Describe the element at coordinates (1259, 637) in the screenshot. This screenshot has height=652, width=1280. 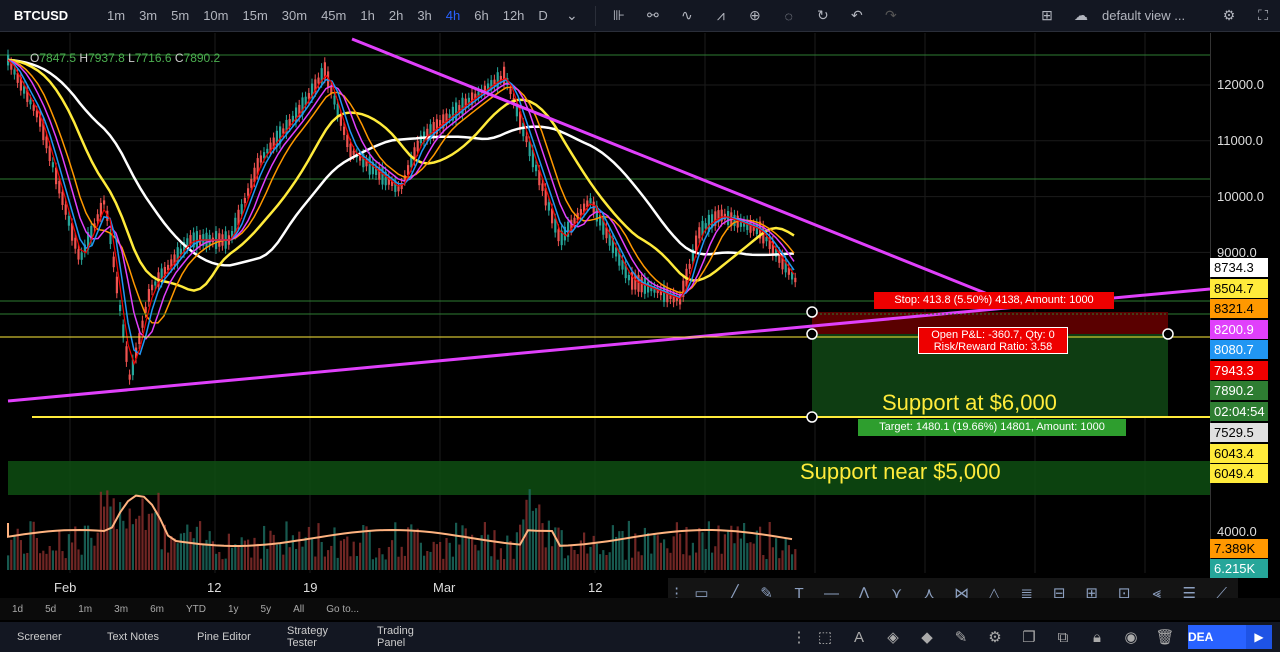
I see `play-icon: ▶` at that location.